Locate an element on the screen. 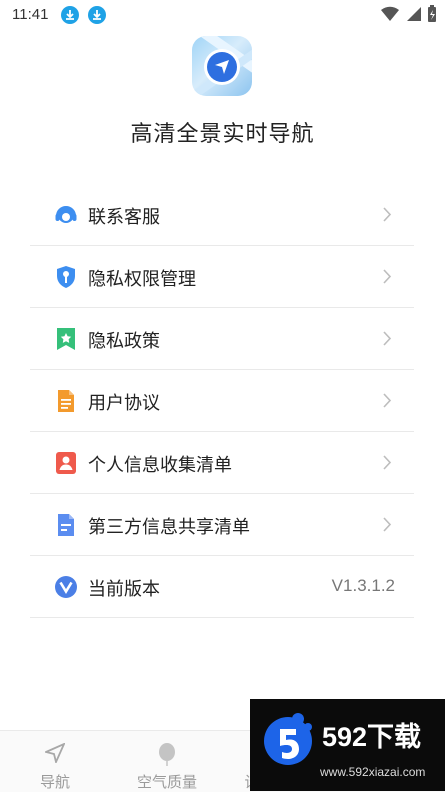 The width and height of the screenshot is (445, 792). menu-item-label: 隐私权限管理 is located at coordinates (142, 279).